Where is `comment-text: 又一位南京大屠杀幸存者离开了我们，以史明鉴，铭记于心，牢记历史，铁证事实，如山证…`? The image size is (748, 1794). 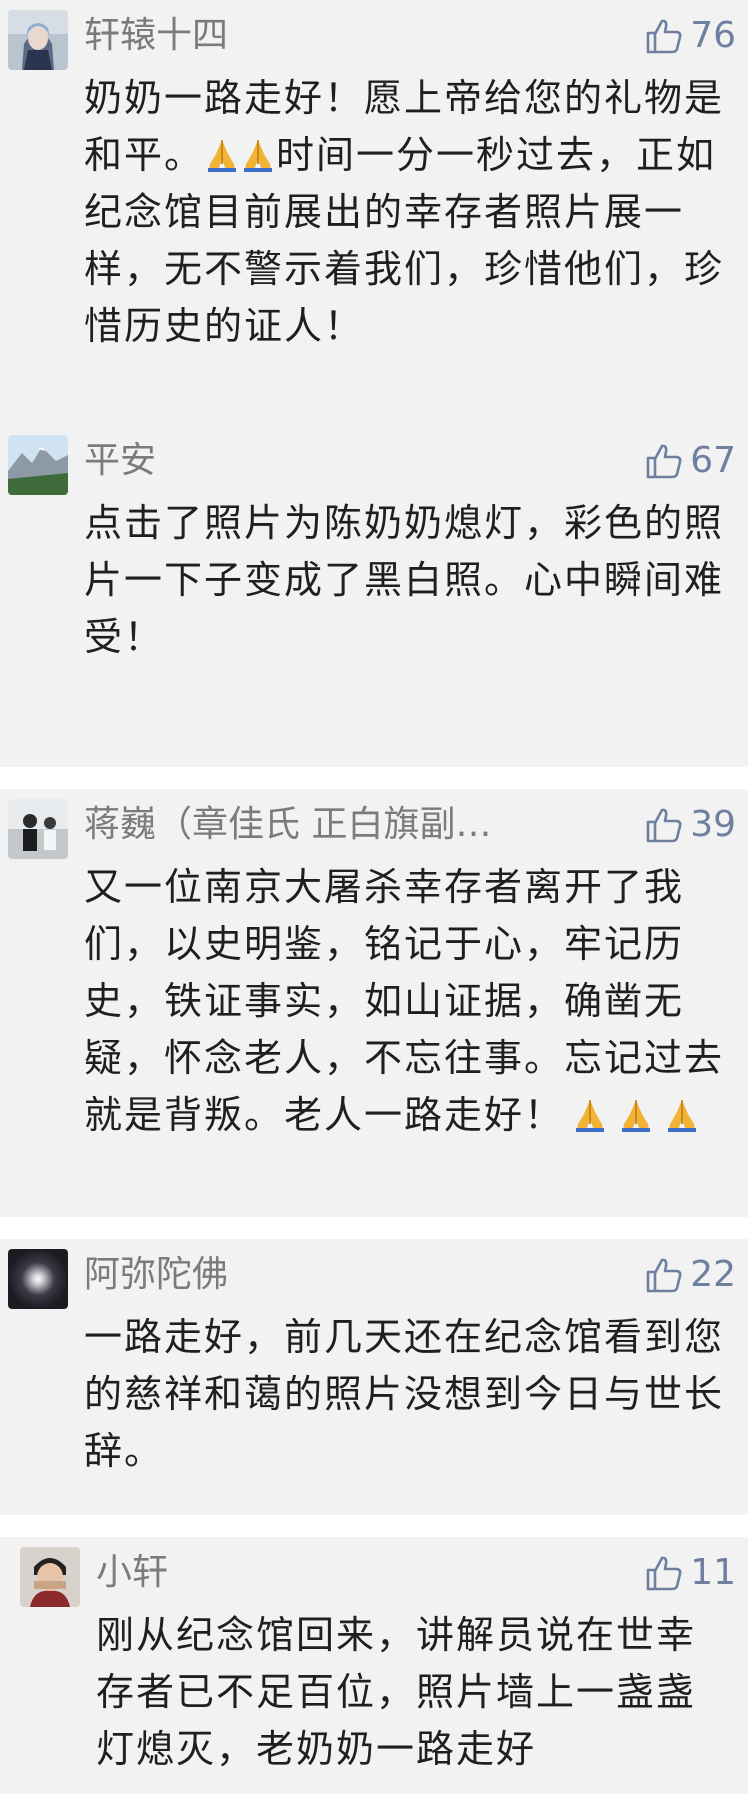 comment-text: 又一位南京大屠杀幸存者离开了我们，以史明鉴，铭记于心，牢记历史，铁证事实，如山证… is located at coordinates (404, 1001).